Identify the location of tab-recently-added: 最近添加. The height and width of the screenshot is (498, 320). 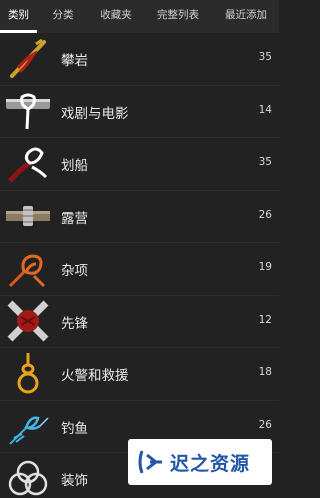
(246, 16).